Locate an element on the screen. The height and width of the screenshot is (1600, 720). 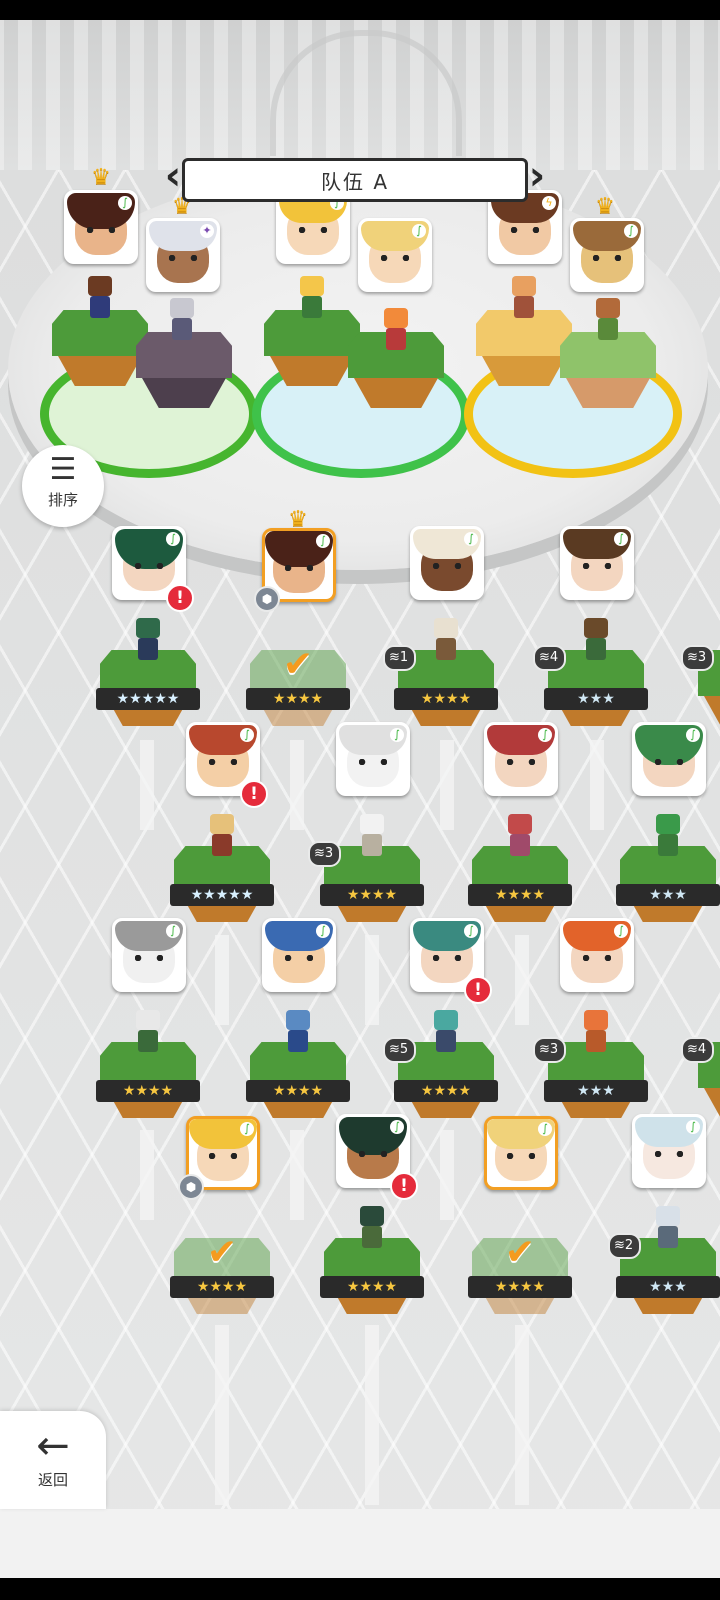
back-button: ← 返回 is located at coordinates (53, 1460).